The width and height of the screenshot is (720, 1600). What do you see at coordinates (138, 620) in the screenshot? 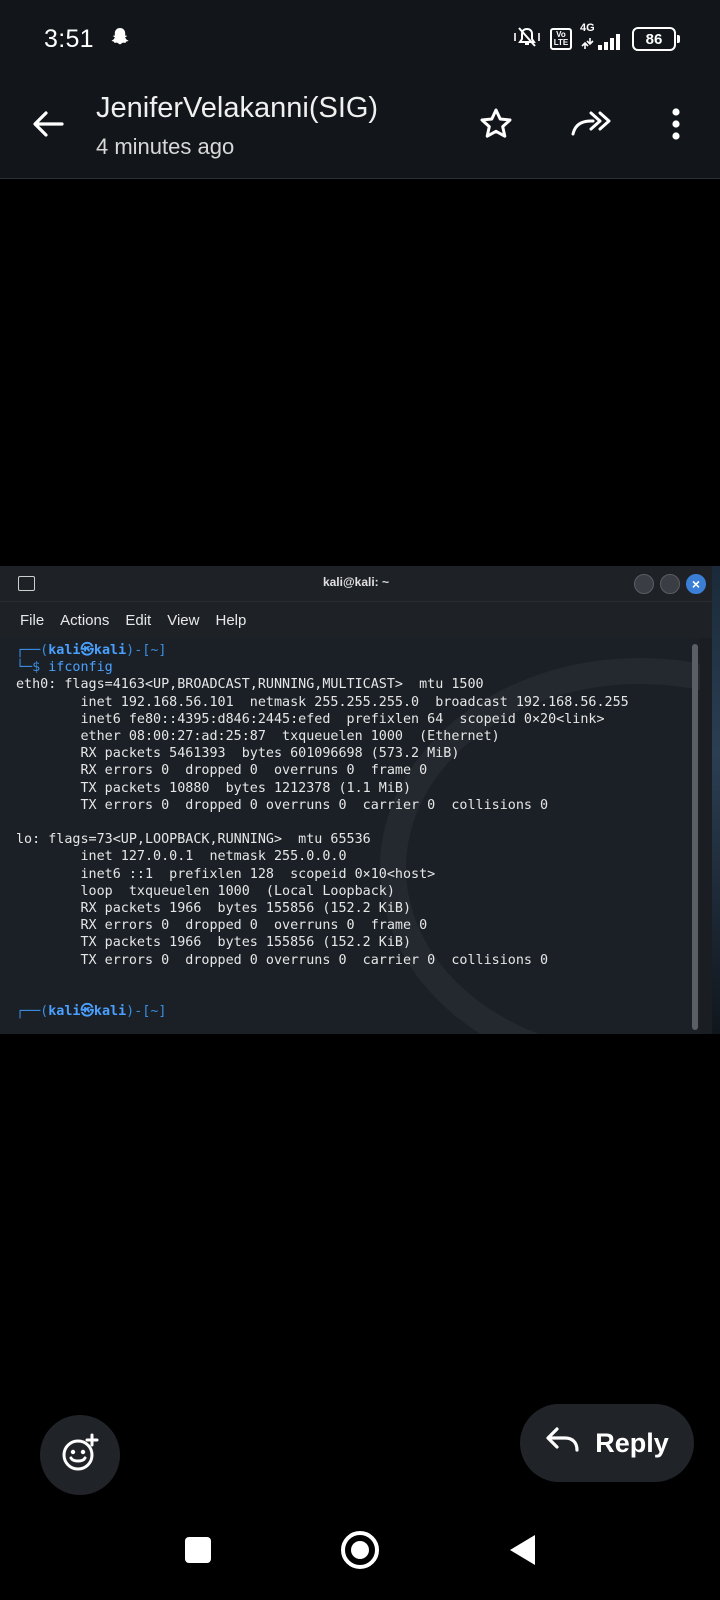
I see `menu-edit: Edit` at bounding box center [138, 620].